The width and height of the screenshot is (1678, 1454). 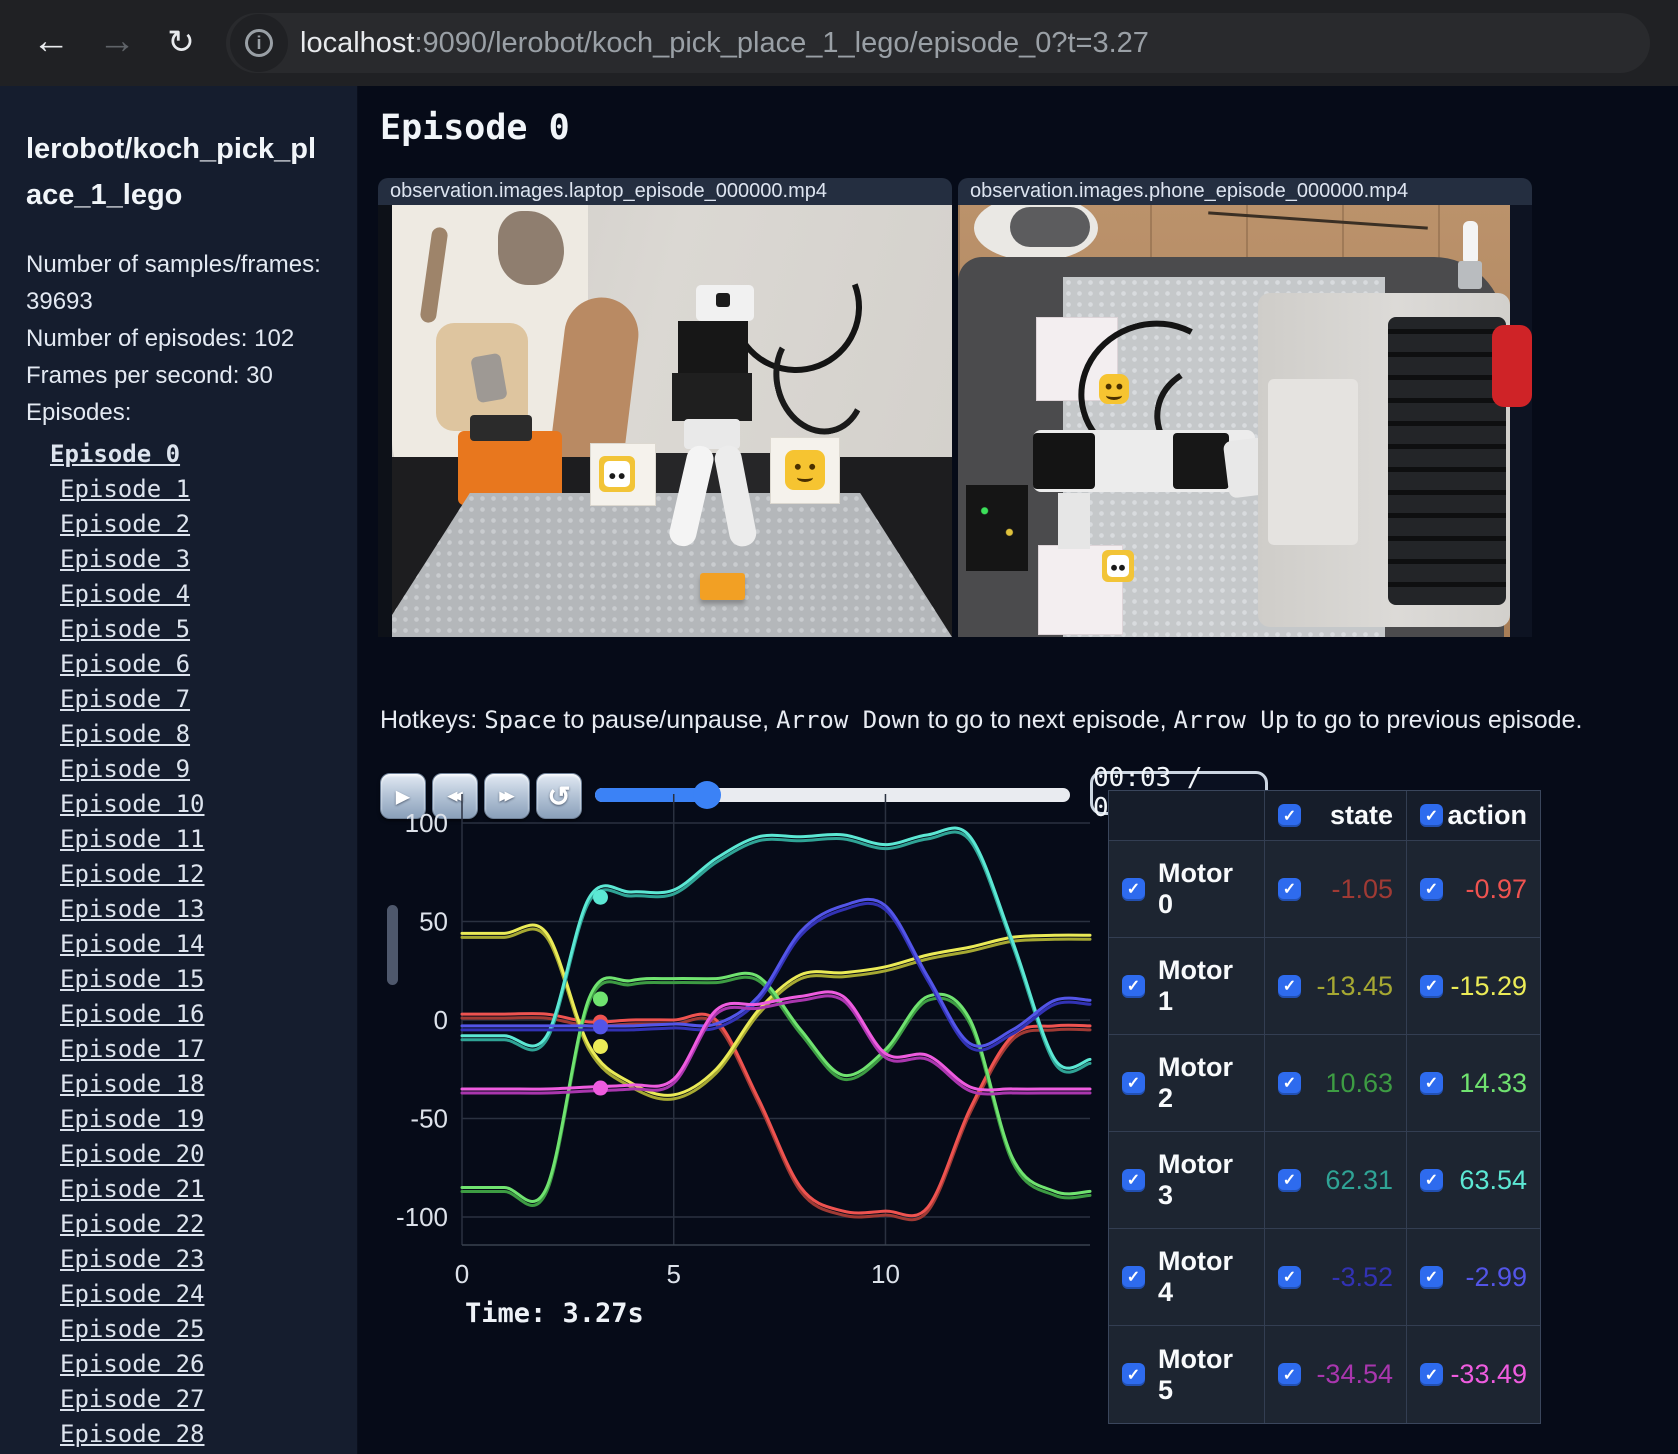 What do you see at coordinates (426, 823) in the screenshot?
I see `y-tick-label: 100` at bounding box center [426, 823].